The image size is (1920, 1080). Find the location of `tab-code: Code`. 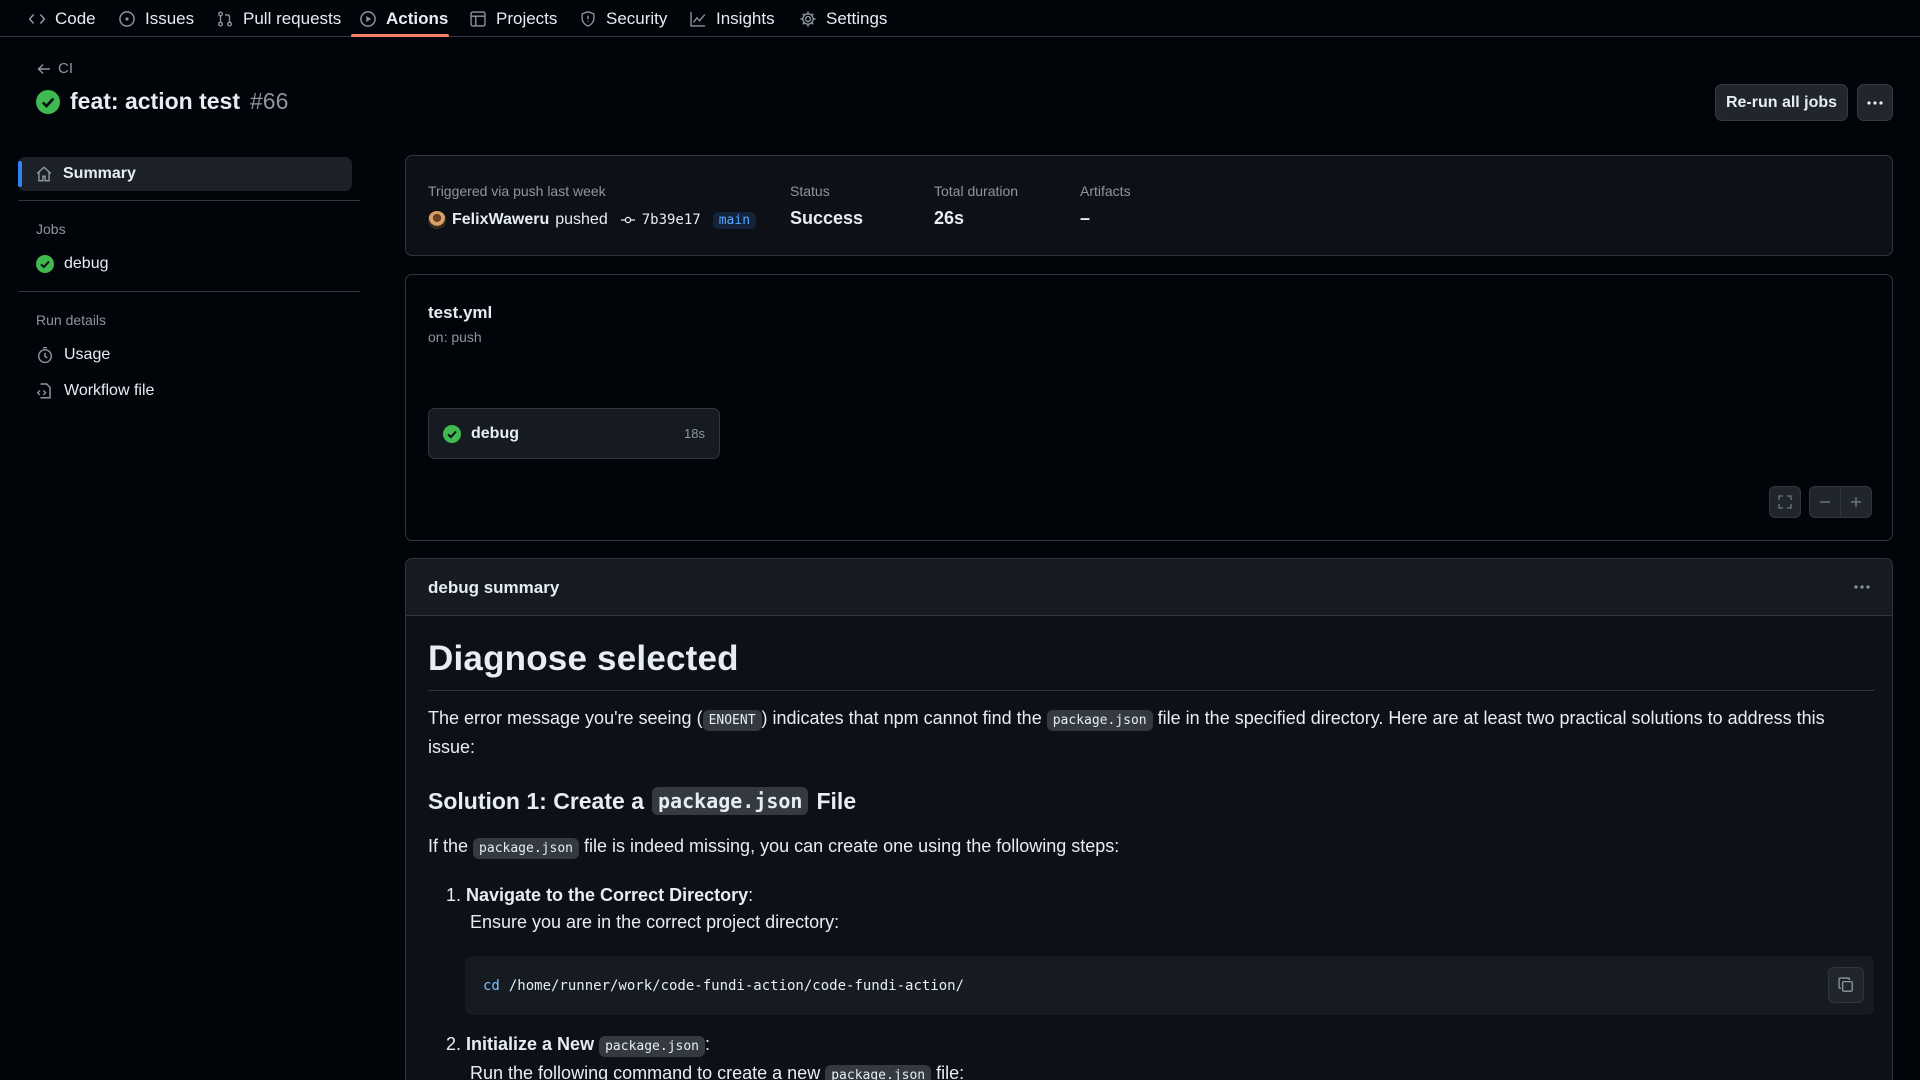

tab-code: Code is located at coordinates (62, 18).